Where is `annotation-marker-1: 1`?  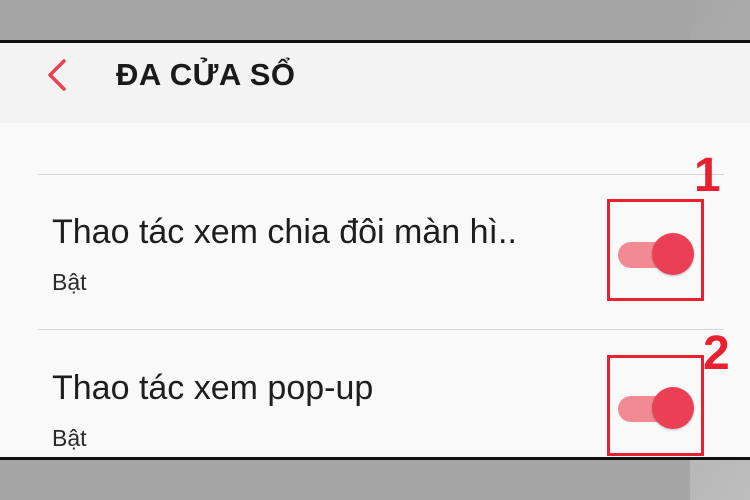
annotation-marker-1: 1 is located at coordinates (707, 175).